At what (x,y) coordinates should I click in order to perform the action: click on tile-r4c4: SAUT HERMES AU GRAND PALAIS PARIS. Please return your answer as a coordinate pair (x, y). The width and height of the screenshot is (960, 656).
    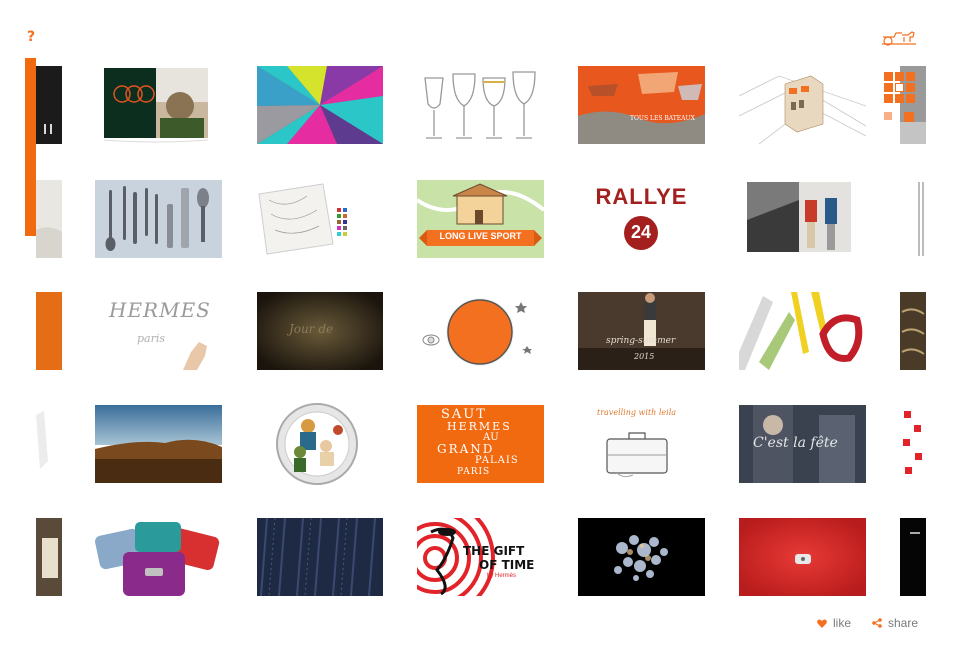
    Looking at the image, I should click on (480, 444).